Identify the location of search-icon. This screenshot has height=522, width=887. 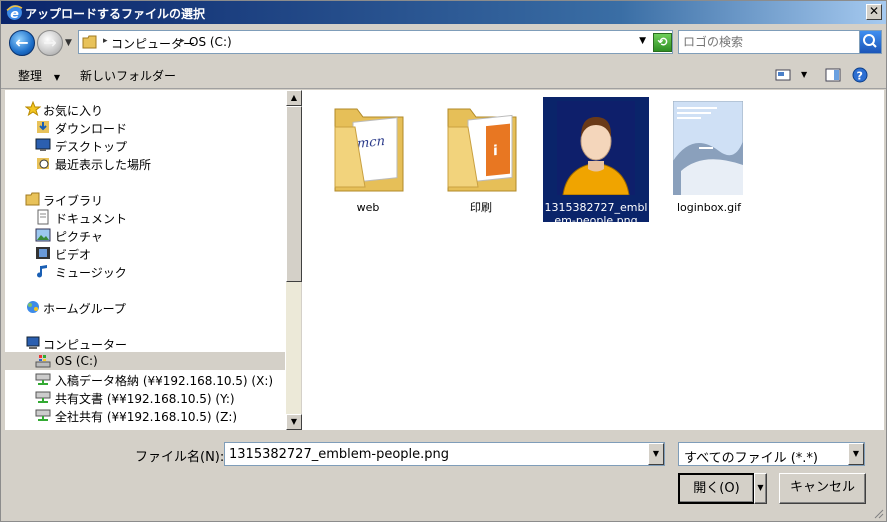
(870, 41).